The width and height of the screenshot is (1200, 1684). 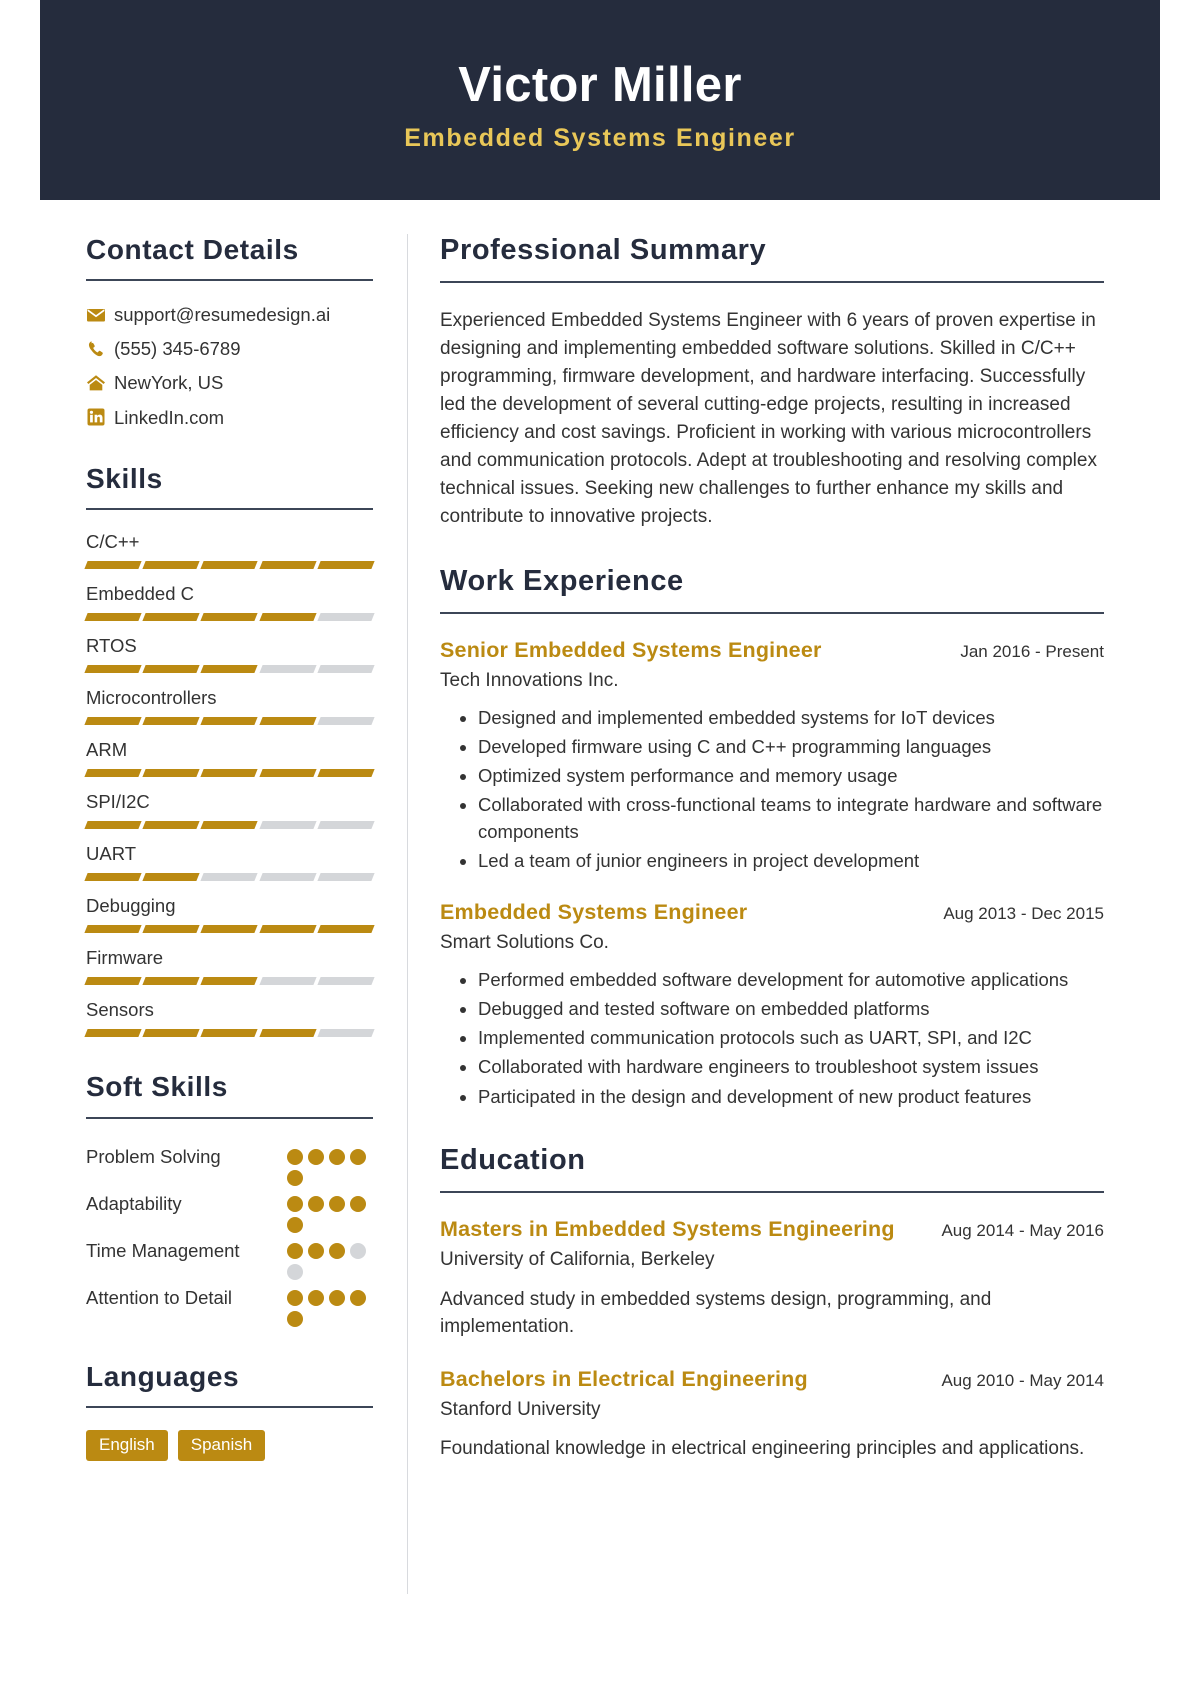 What do you see at coordinates (229, 914) in the screenshot?
I see `skill-item: Debugging` at bounding box center [229, 914].